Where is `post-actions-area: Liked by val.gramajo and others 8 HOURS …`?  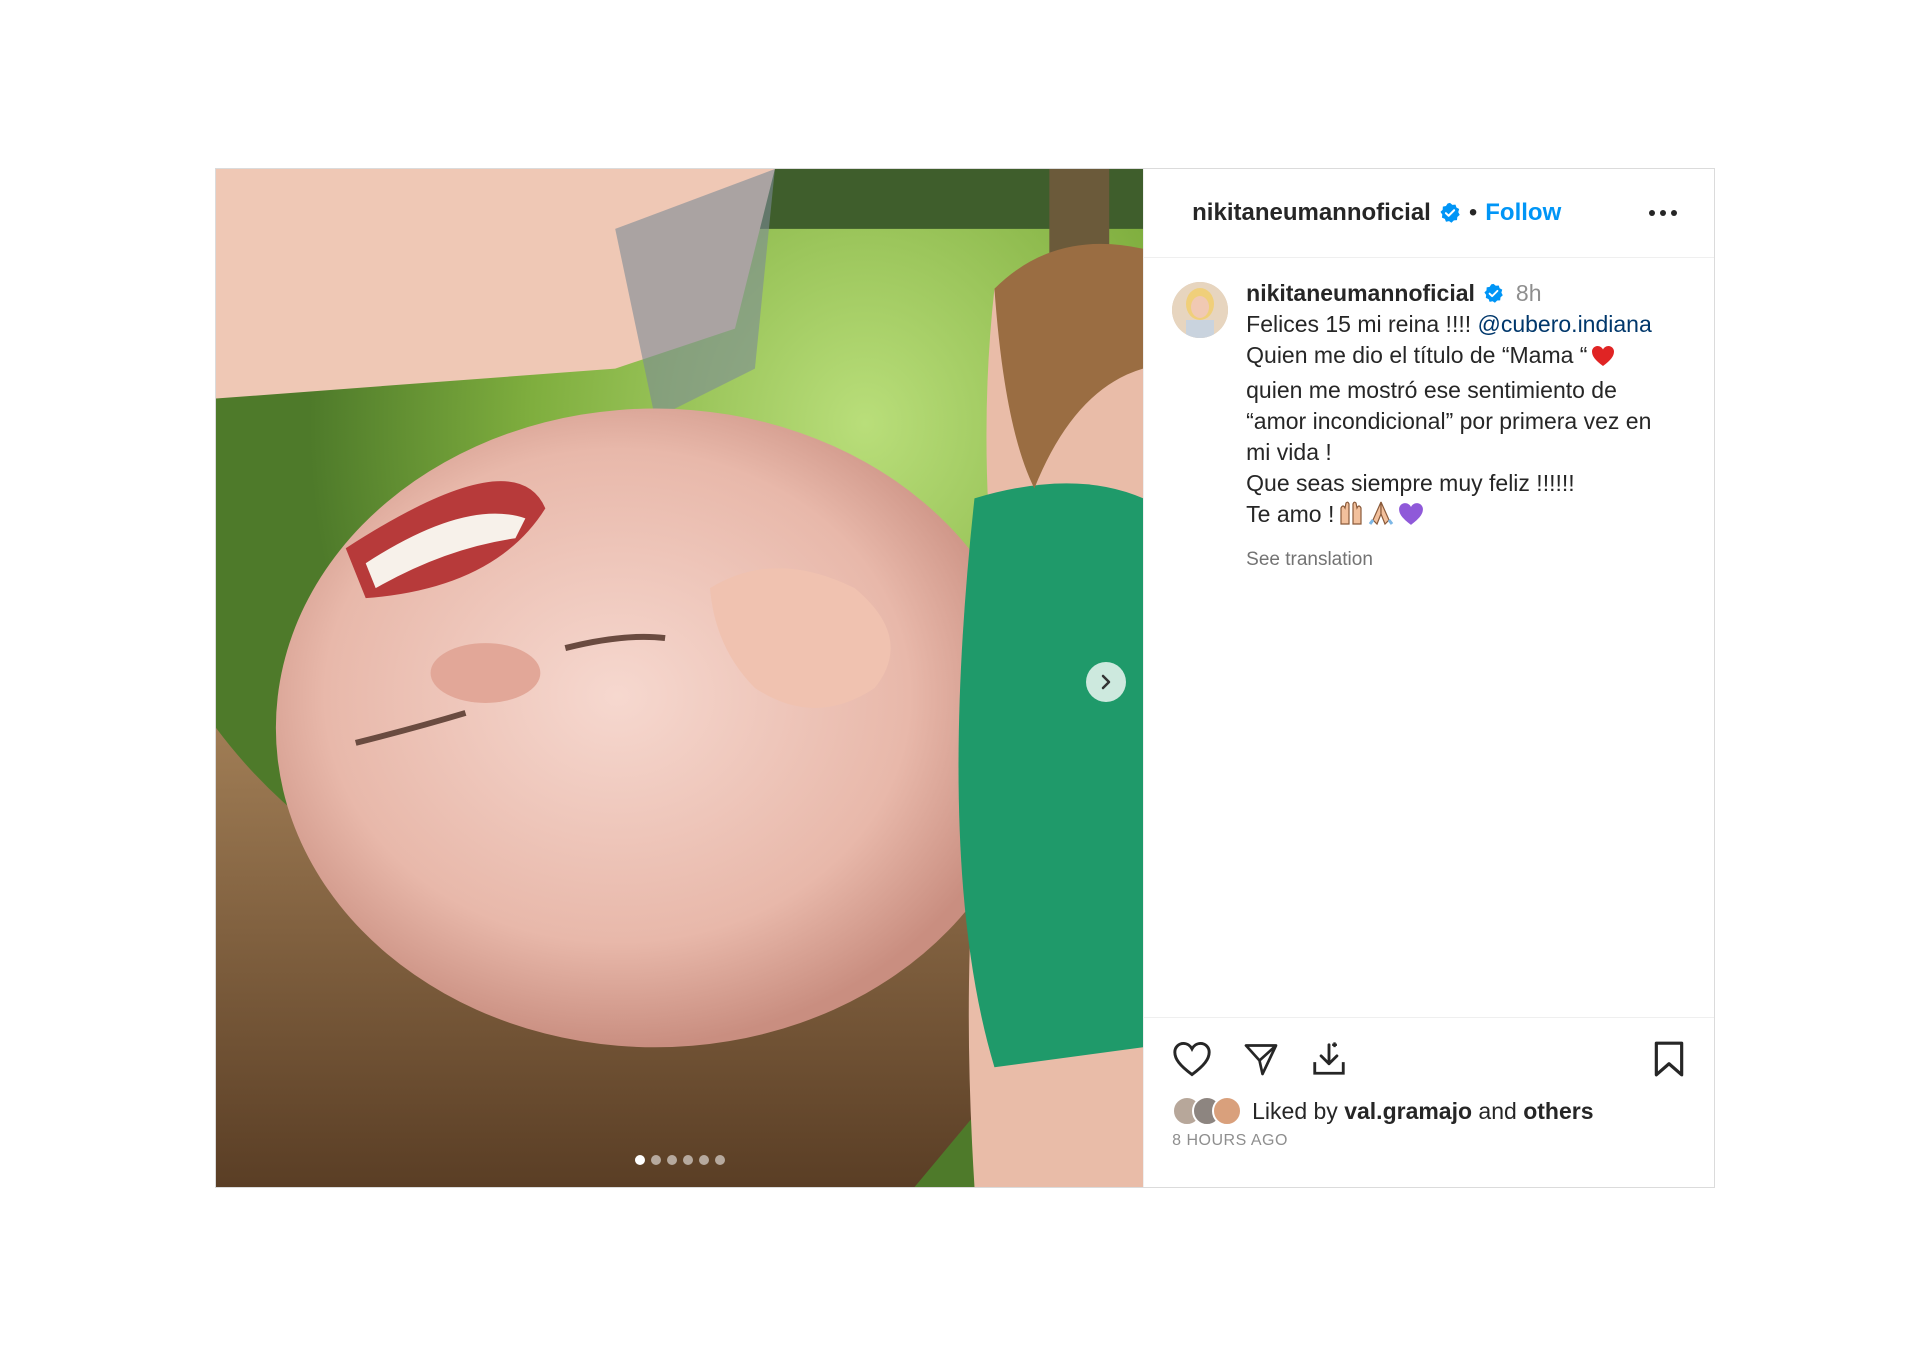
post-actions-area: Liked by val.gramajo and others 8 HOURS … is located at coordinates (1429, 1102).